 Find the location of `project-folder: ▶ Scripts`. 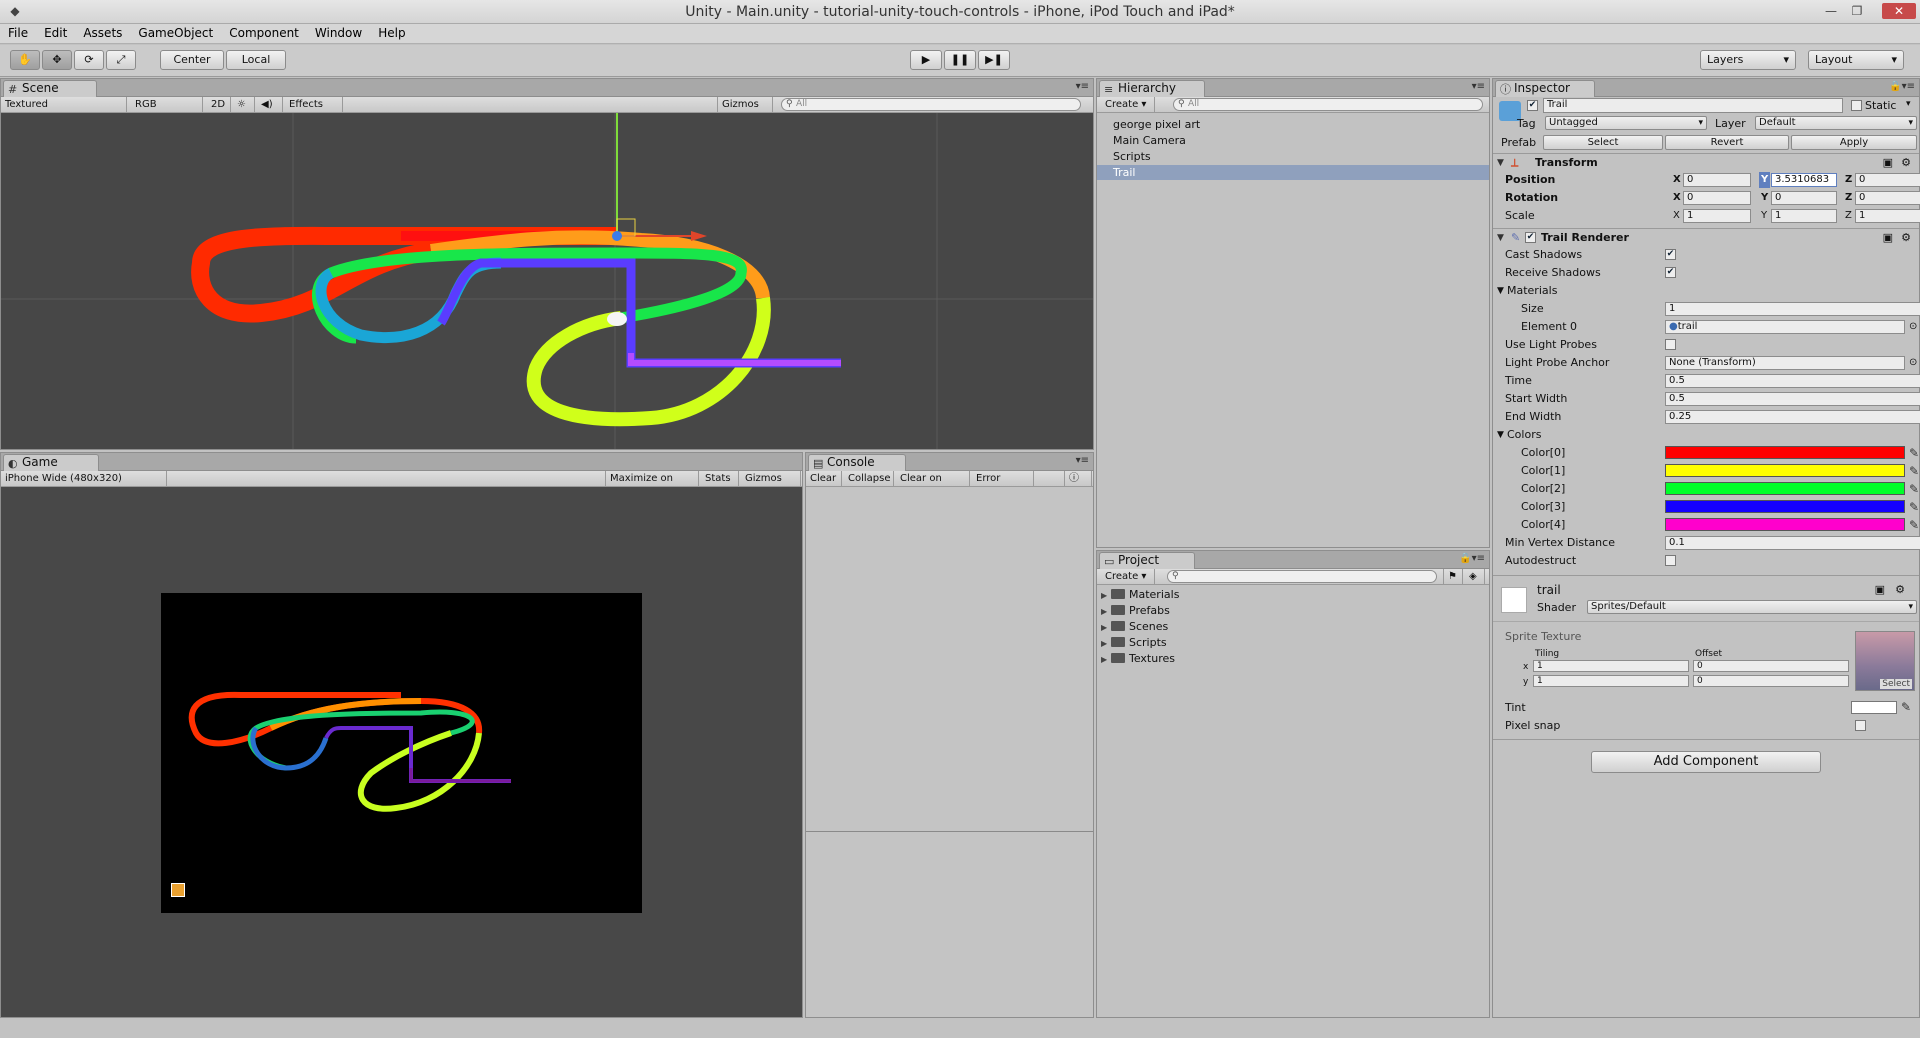

project-folder: ▶ Scripts is located at coordinates (1134, 643).